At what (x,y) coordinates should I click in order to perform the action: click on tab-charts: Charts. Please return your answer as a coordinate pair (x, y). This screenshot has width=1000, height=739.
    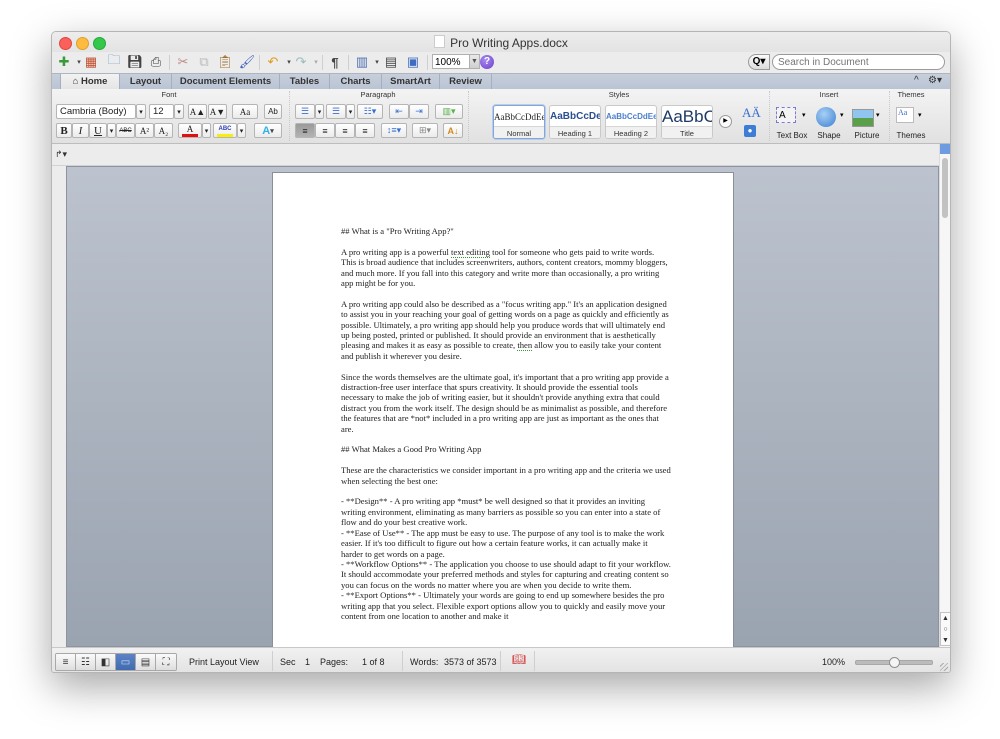
    Looking at the image, I should click on (356, 82).